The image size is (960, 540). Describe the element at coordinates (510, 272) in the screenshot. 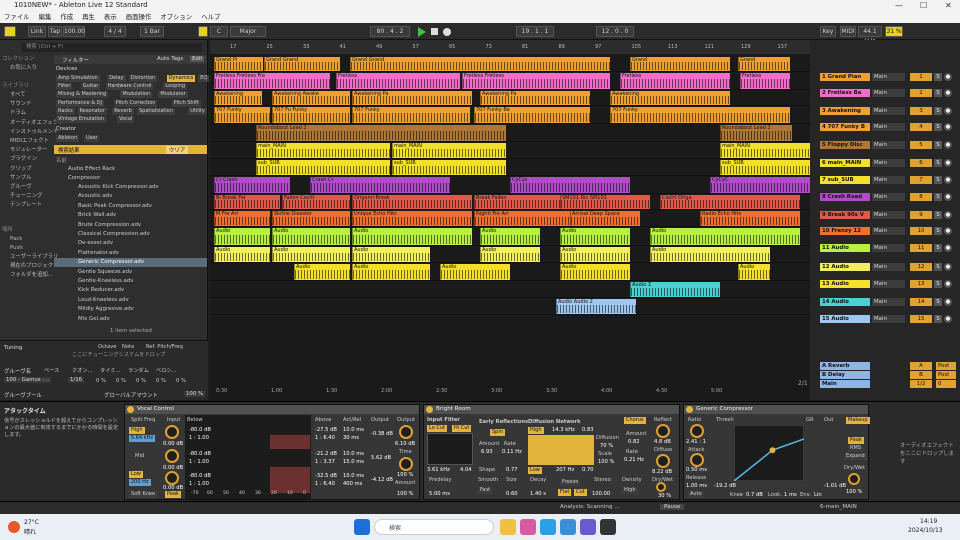

I see `arrangement-lane: Audio Audio Audio Audio Audio` at that location.